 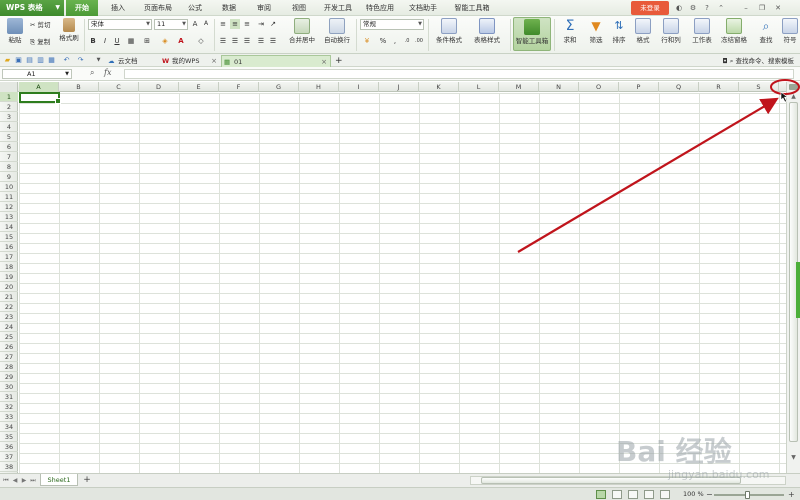 What do you see at coordinates (119, 87) in the screenshot?
I see `column-header: C` at bounding box center [119, 87].